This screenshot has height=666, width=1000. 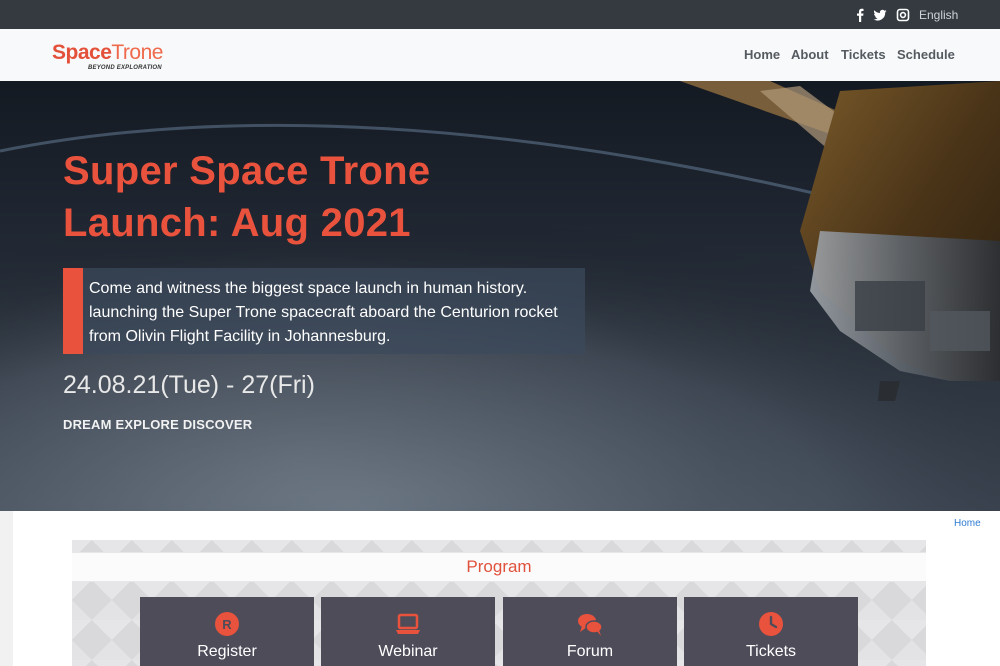 I want to click on language-selector: English, so click(x=938, y=15).